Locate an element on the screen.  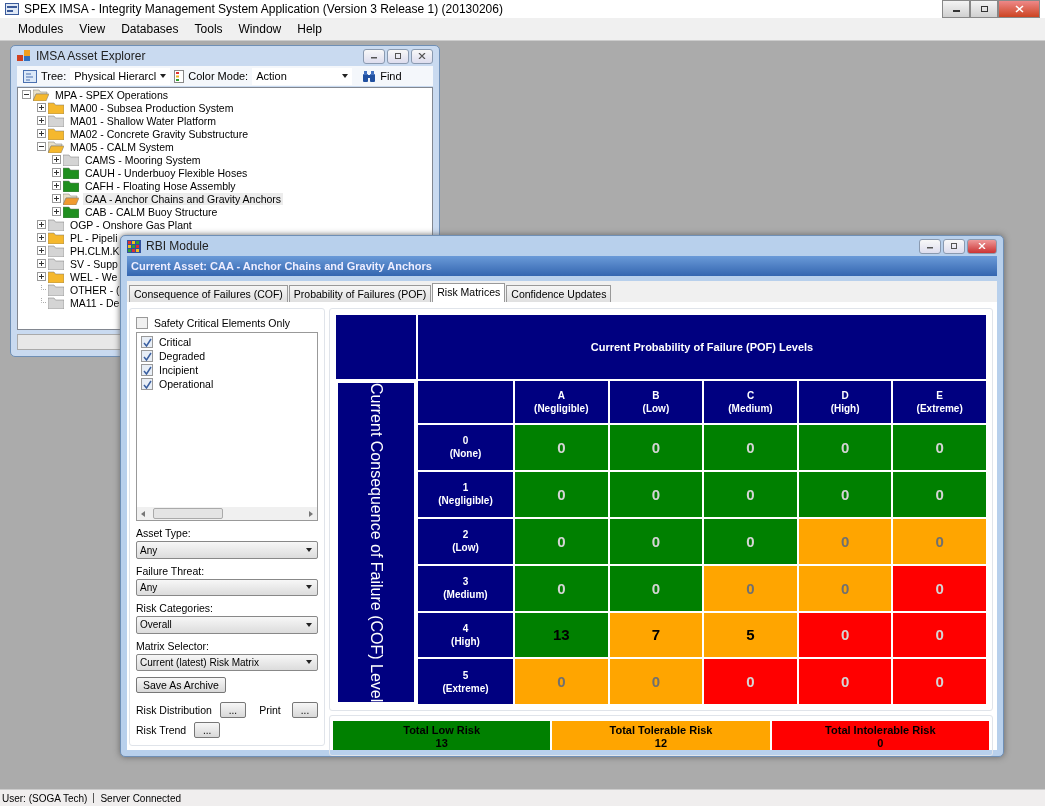
tree-label: Tree: is located at coordinates (54, 76).